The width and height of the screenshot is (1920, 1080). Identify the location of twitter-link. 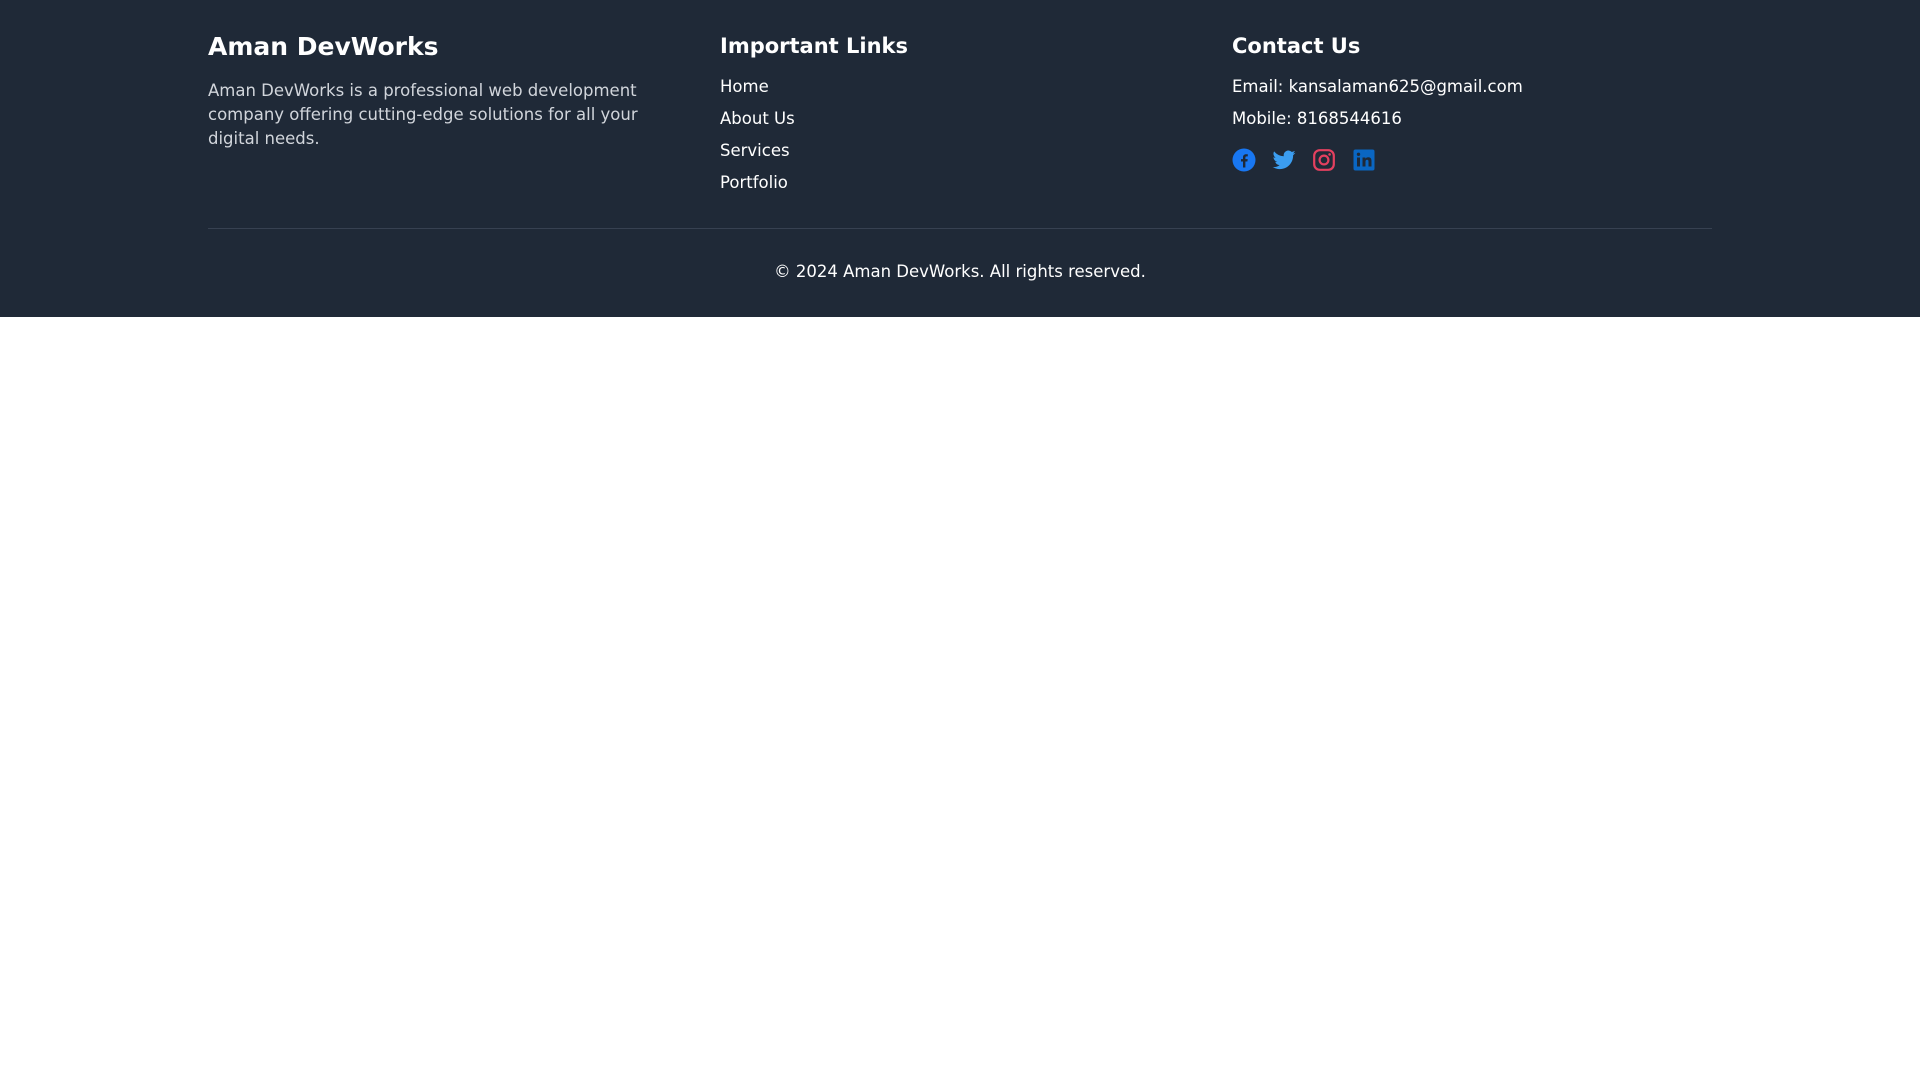
(1284, 160).